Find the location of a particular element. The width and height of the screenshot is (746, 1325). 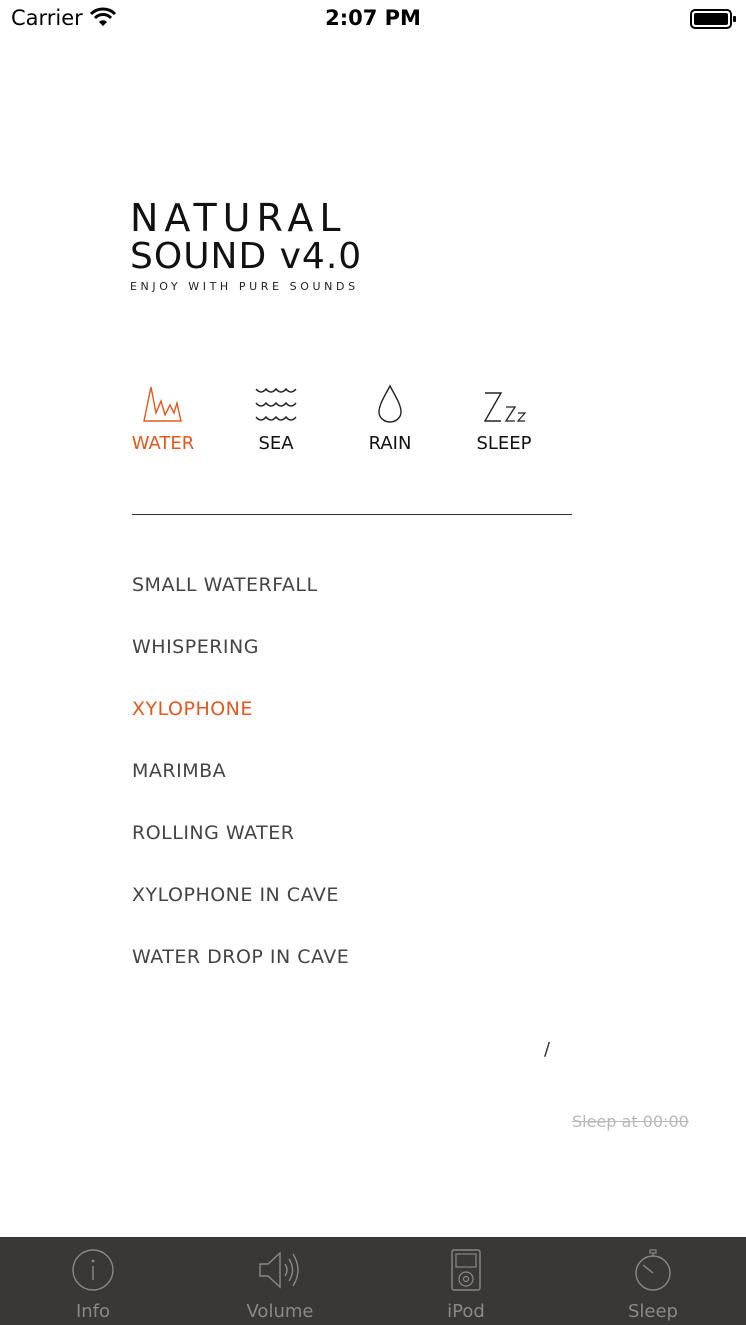

category-sleep: SLEEP is located at coordinates (504, 418).